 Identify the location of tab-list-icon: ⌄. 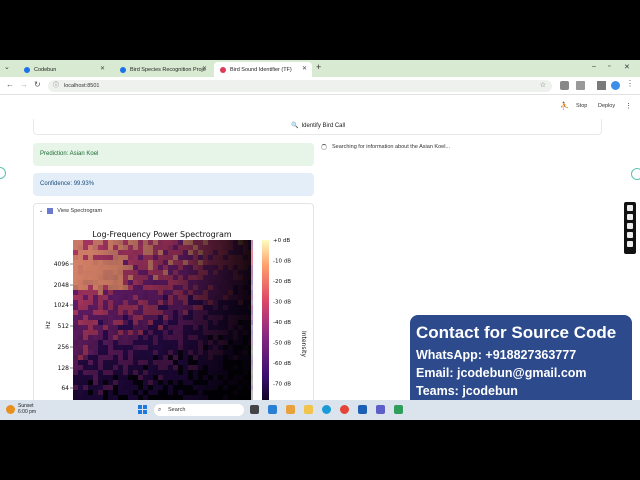
(7, 67).